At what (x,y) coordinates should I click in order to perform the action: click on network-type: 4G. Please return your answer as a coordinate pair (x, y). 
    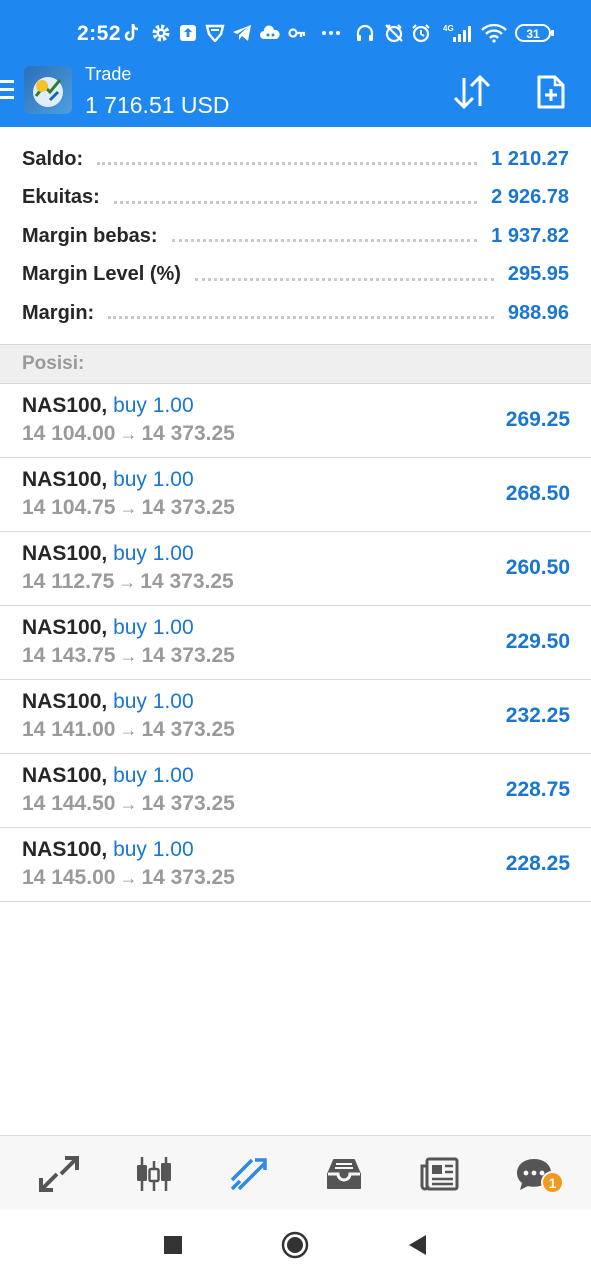
    Looking at the image, I should click on (448, 28).